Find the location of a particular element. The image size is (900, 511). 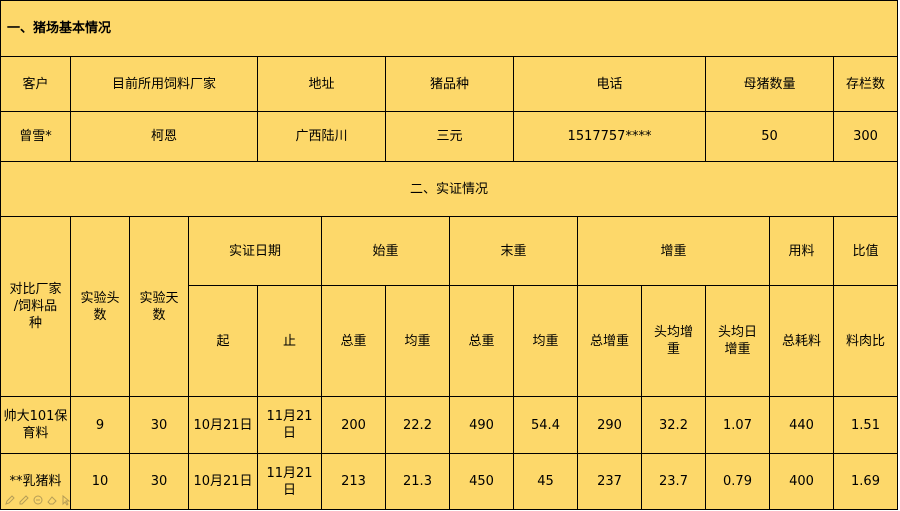

table-row-2-gain-per-head: 23.7 is located at coordinates (674, 482).